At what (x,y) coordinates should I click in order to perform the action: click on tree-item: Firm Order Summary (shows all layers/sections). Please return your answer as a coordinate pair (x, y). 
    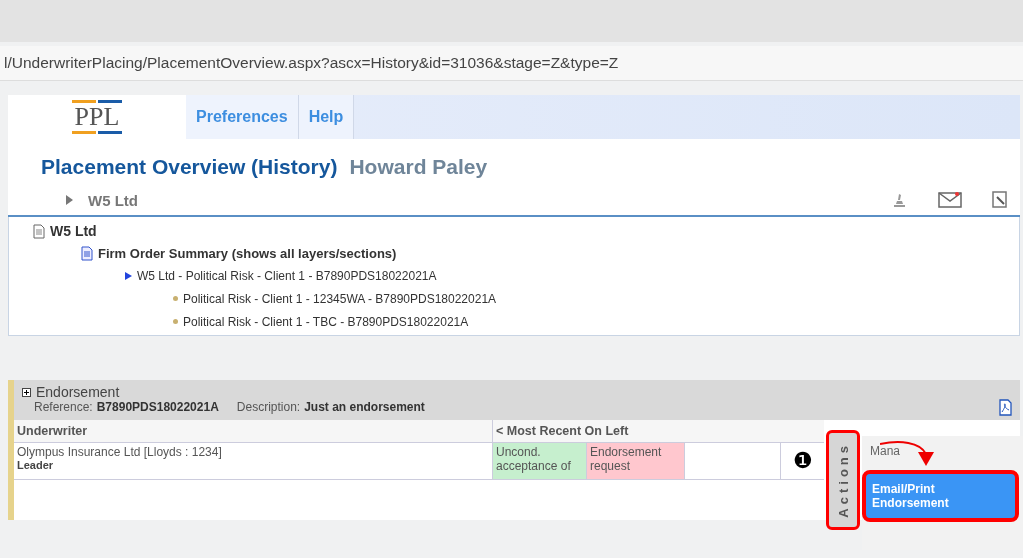
    Looking at the image, I should click on (247, 253).